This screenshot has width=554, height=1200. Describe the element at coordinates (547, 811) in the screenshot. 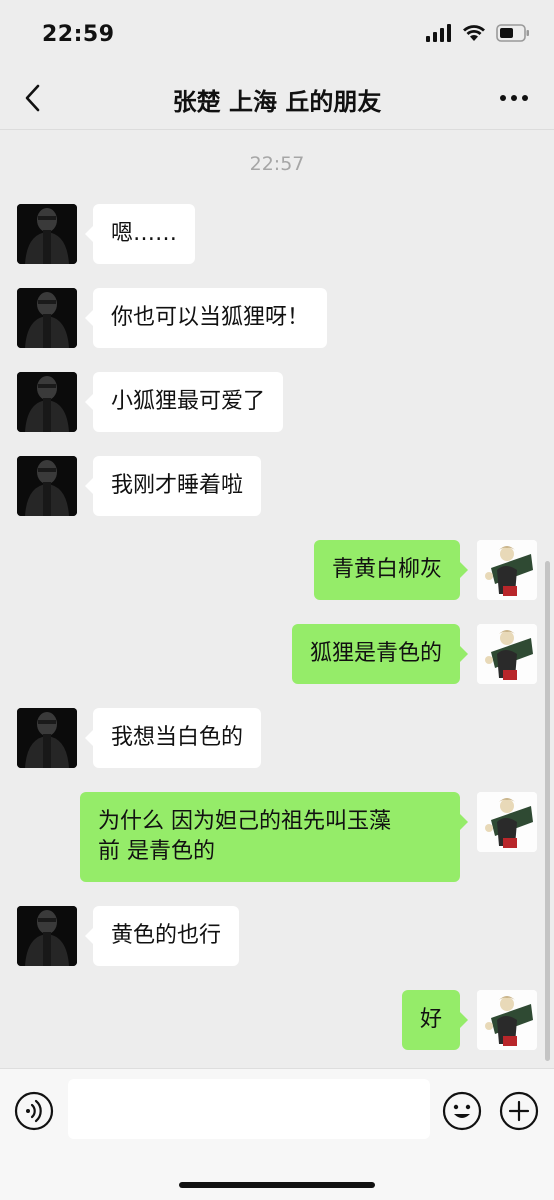

I see `chat-scrollbar` at that location.